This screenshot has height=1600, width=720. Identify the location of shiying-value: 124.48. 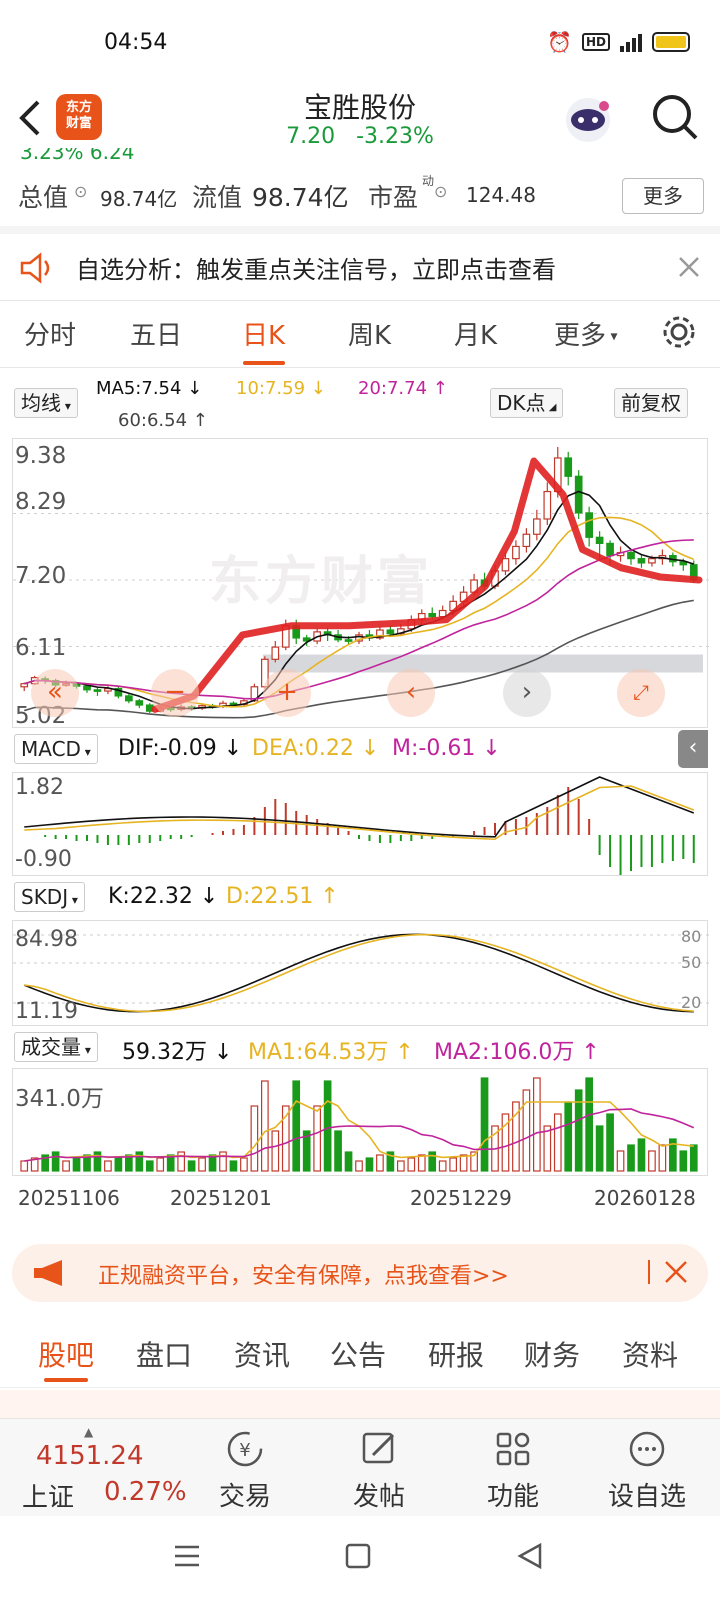
(501, 195).